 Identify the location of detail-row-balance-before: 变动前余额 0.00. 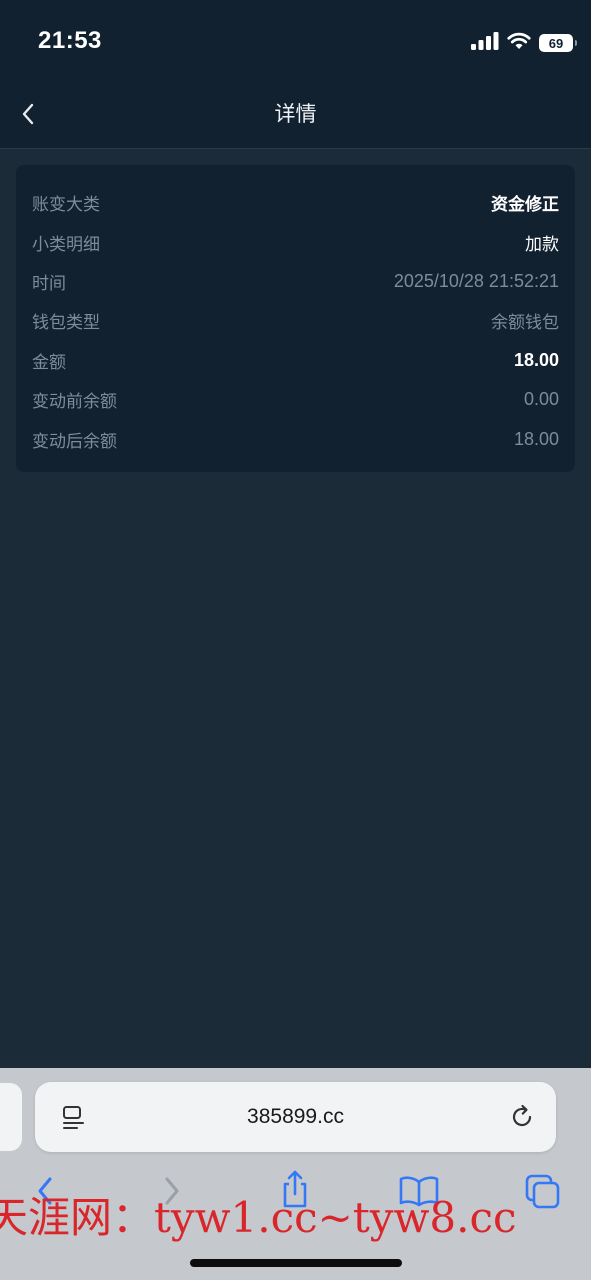
(295, 399).